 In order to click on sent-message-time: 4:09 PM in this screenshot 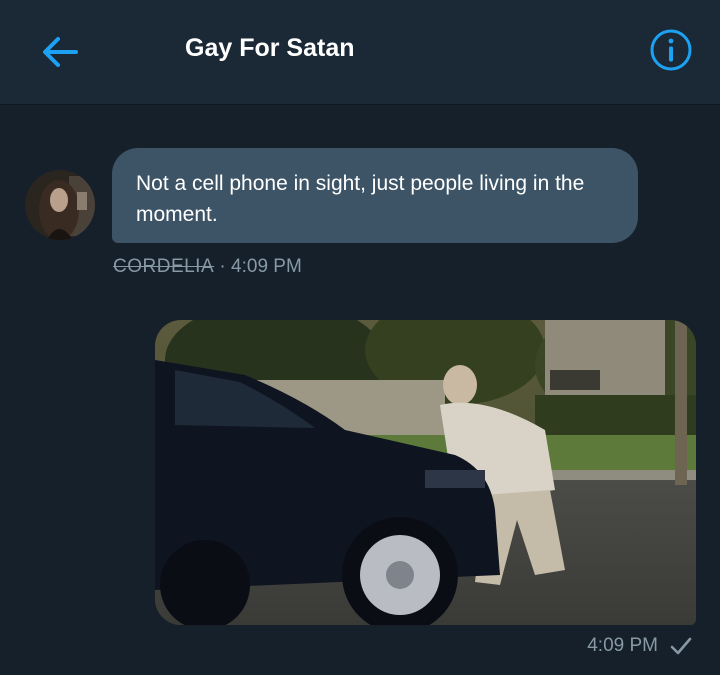, I will do `click(622, 645)`.